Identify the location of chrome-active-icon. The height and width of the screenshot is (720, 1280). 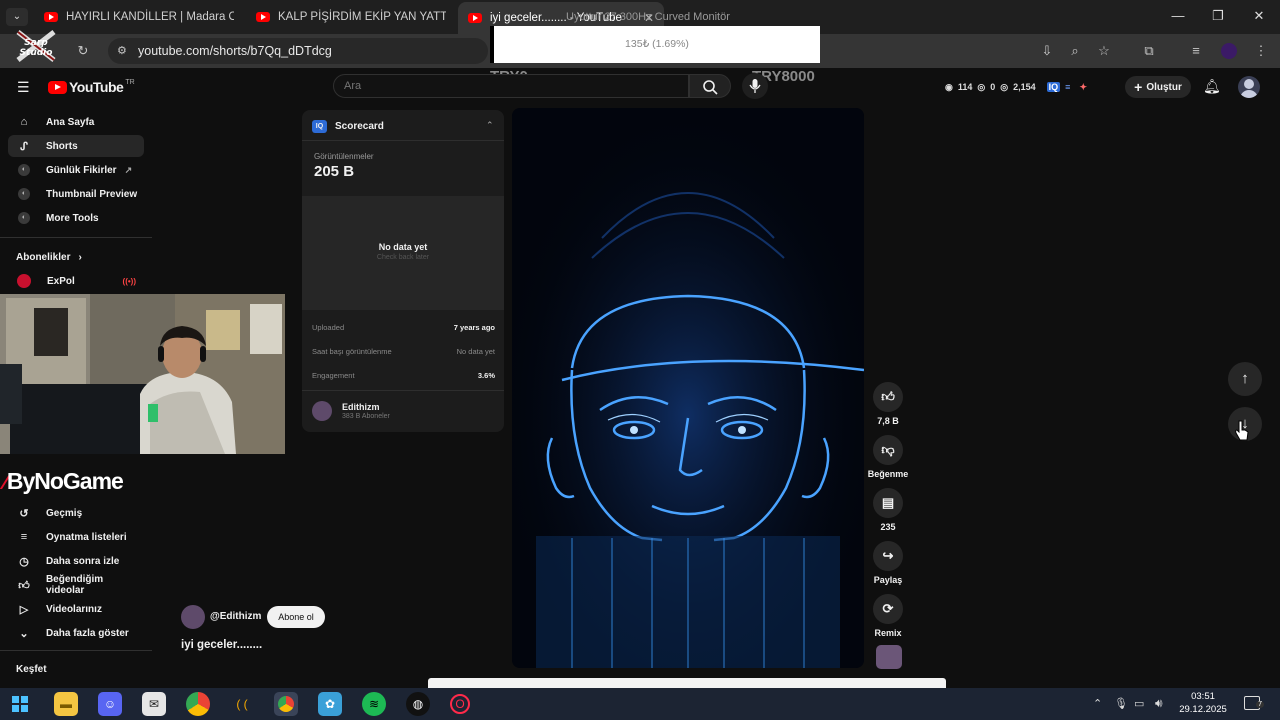
(286, 704).